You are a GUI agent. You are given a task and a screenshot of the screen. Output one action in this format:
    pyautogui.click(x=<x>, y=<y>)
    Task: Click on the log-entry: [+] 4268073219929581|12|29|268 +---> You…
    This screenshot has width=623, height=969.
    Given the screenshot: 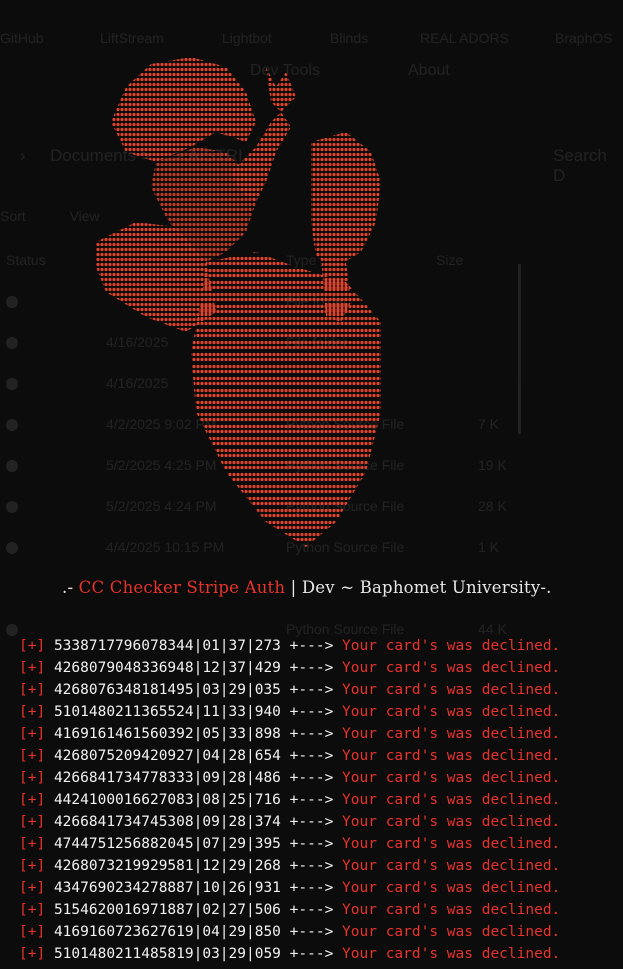 What is the action you would take?
    pyautogui.click(x=319, y=866)
    